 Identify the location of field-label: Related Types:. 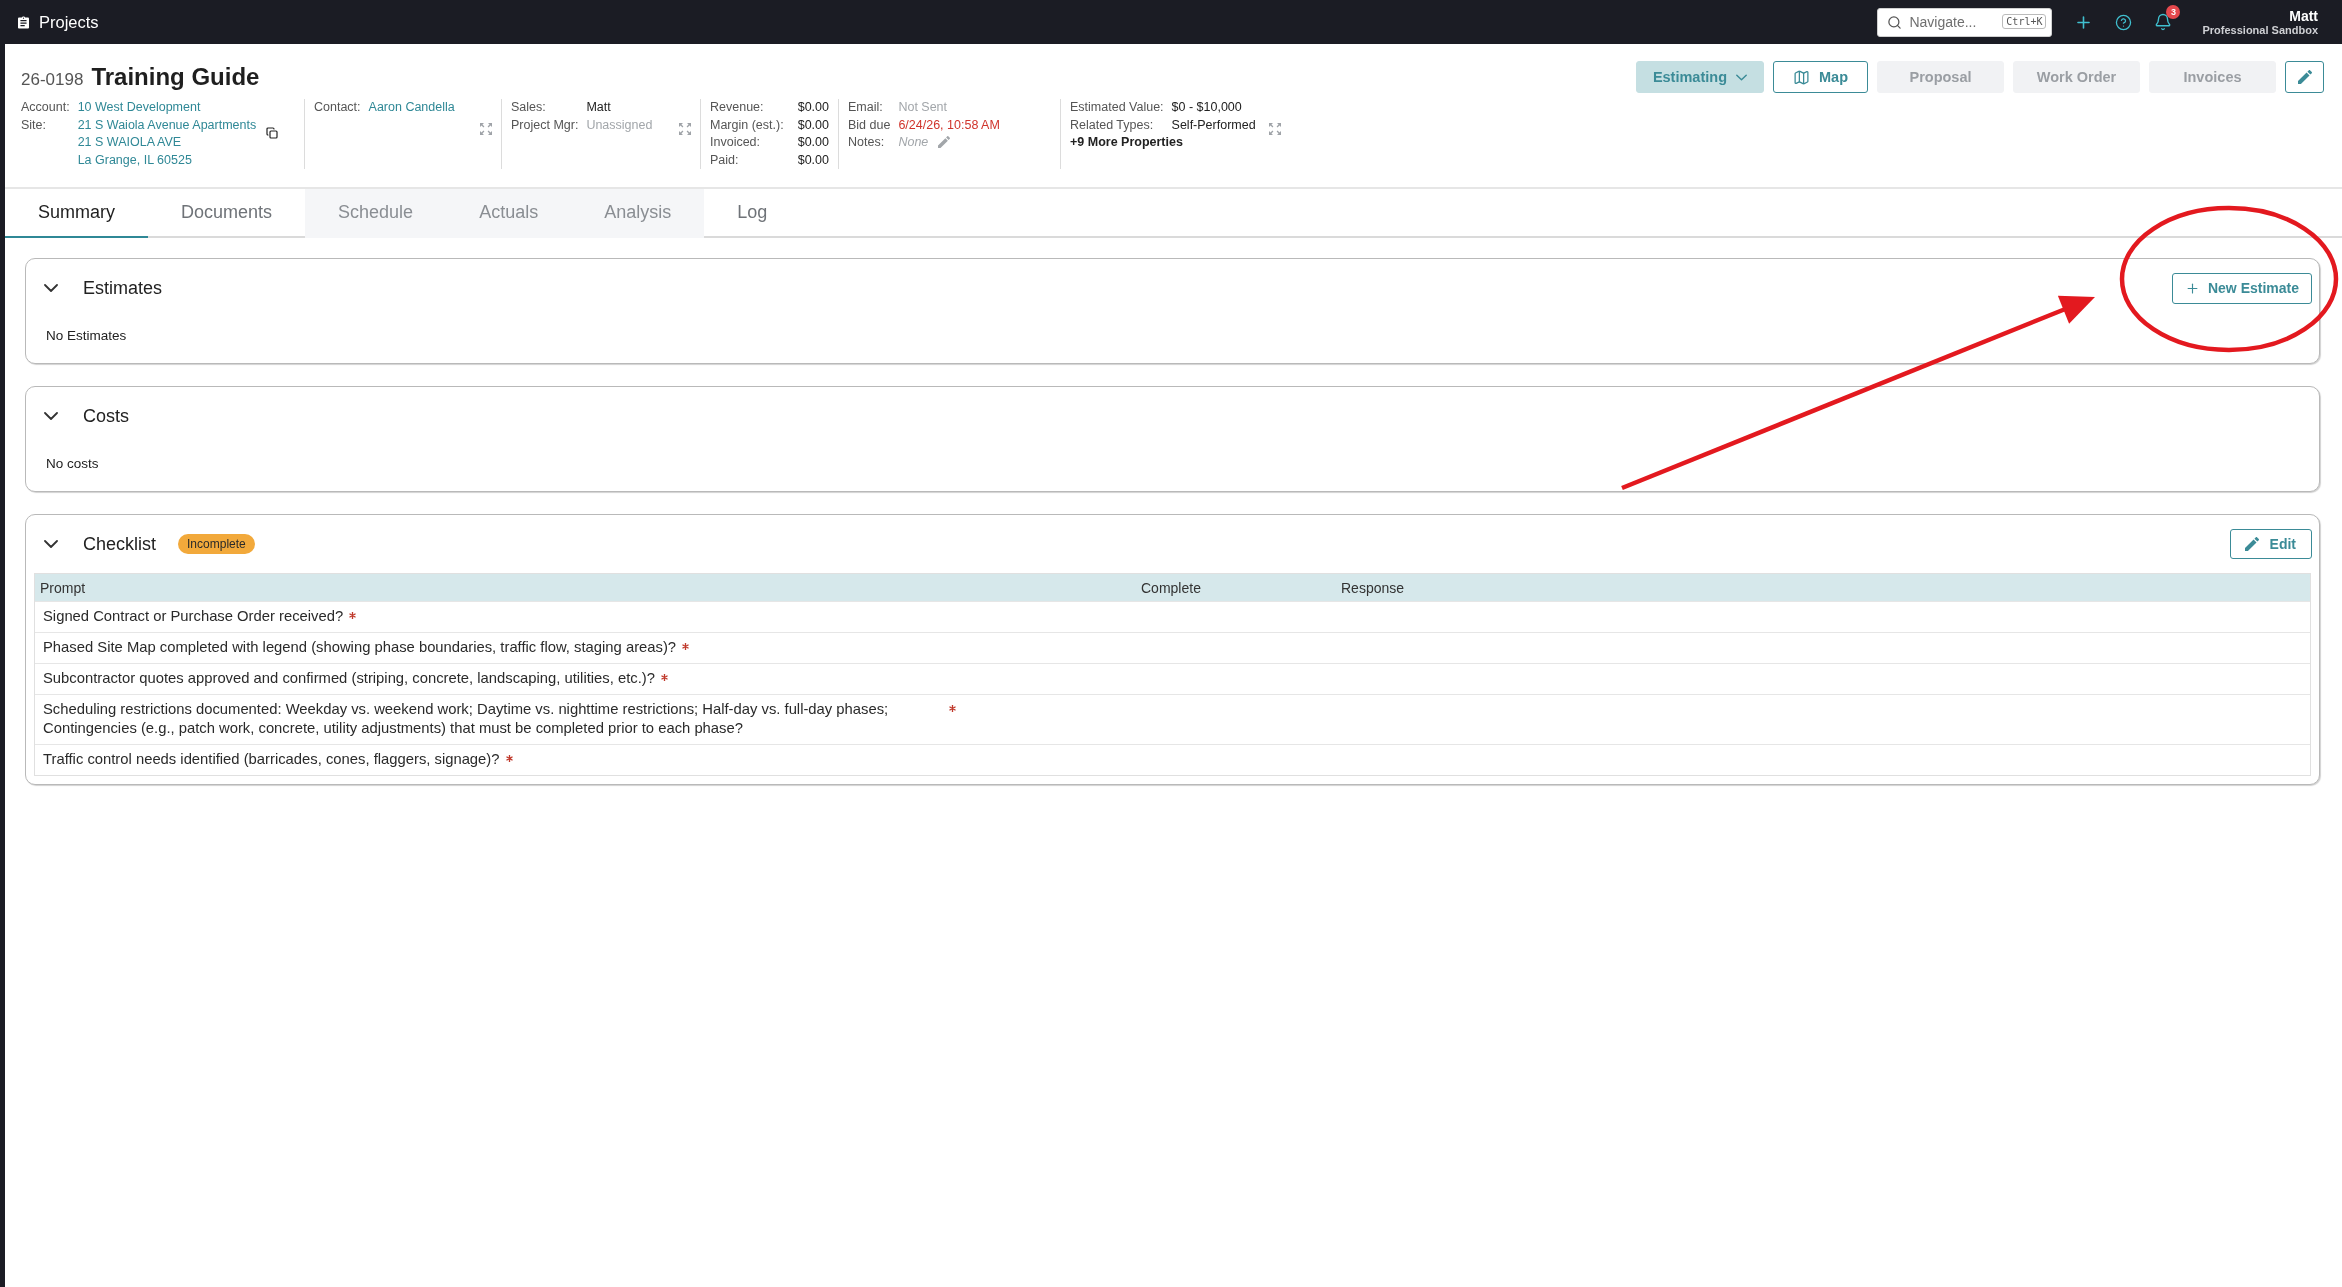
(1112, 125).